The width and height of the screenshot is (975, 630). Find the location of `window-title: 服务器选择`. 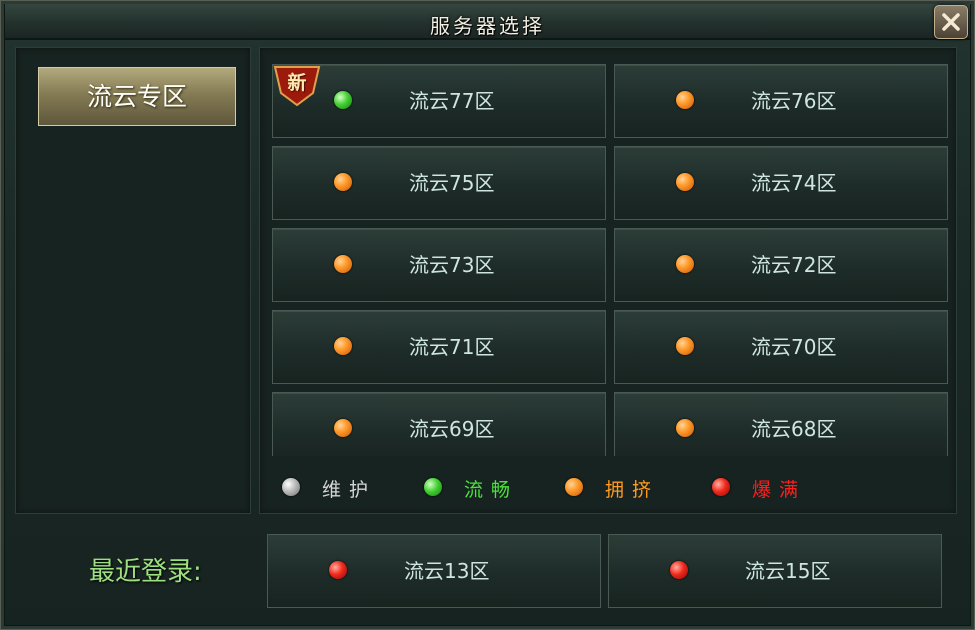

window-title: 服务器选择 is located at coordinates (487, 26).